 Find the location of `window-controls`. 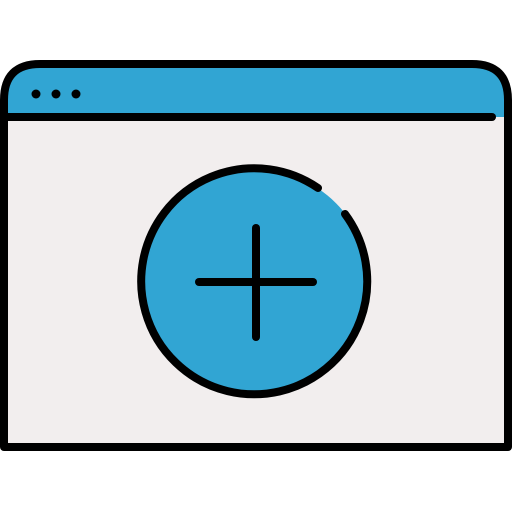

window-controls is located at coordinates (56, 94).